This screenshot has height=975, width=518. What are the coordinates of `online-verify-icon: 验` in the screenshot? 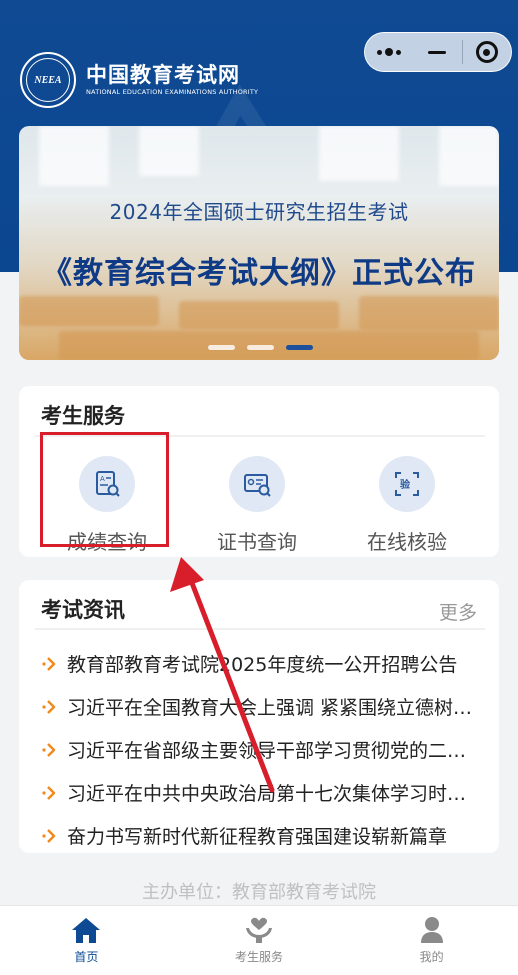 It's located at (407, 484).